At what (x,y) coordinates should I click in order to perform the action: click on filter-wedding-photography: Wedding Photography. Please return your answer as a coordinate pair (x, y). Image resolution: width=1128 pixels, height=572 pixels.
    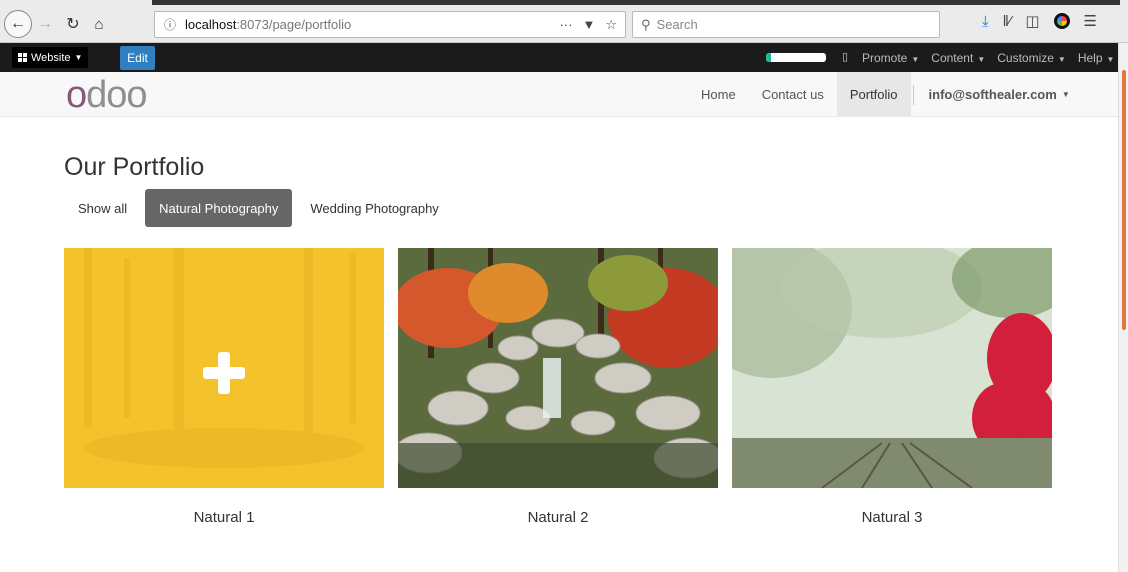
    Looking at the image, I should click on (374, 208).